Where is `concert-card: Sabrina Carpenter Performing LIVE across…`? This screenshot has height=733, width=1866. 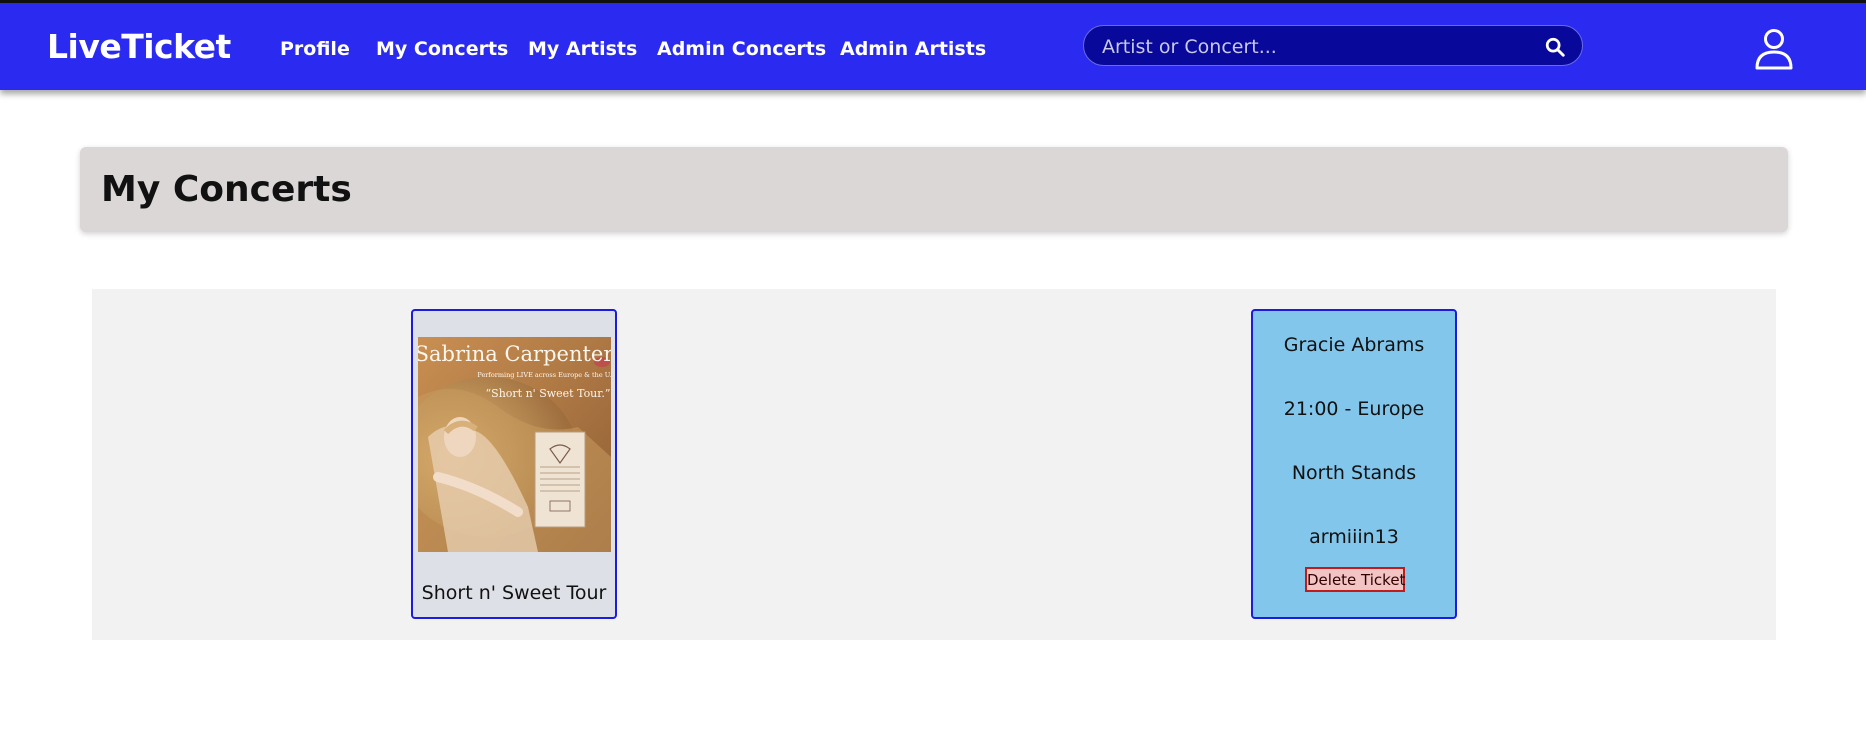 concert-card: Sabrina Carpenter Performing LIVE across… is located at coordinates (514, 464).